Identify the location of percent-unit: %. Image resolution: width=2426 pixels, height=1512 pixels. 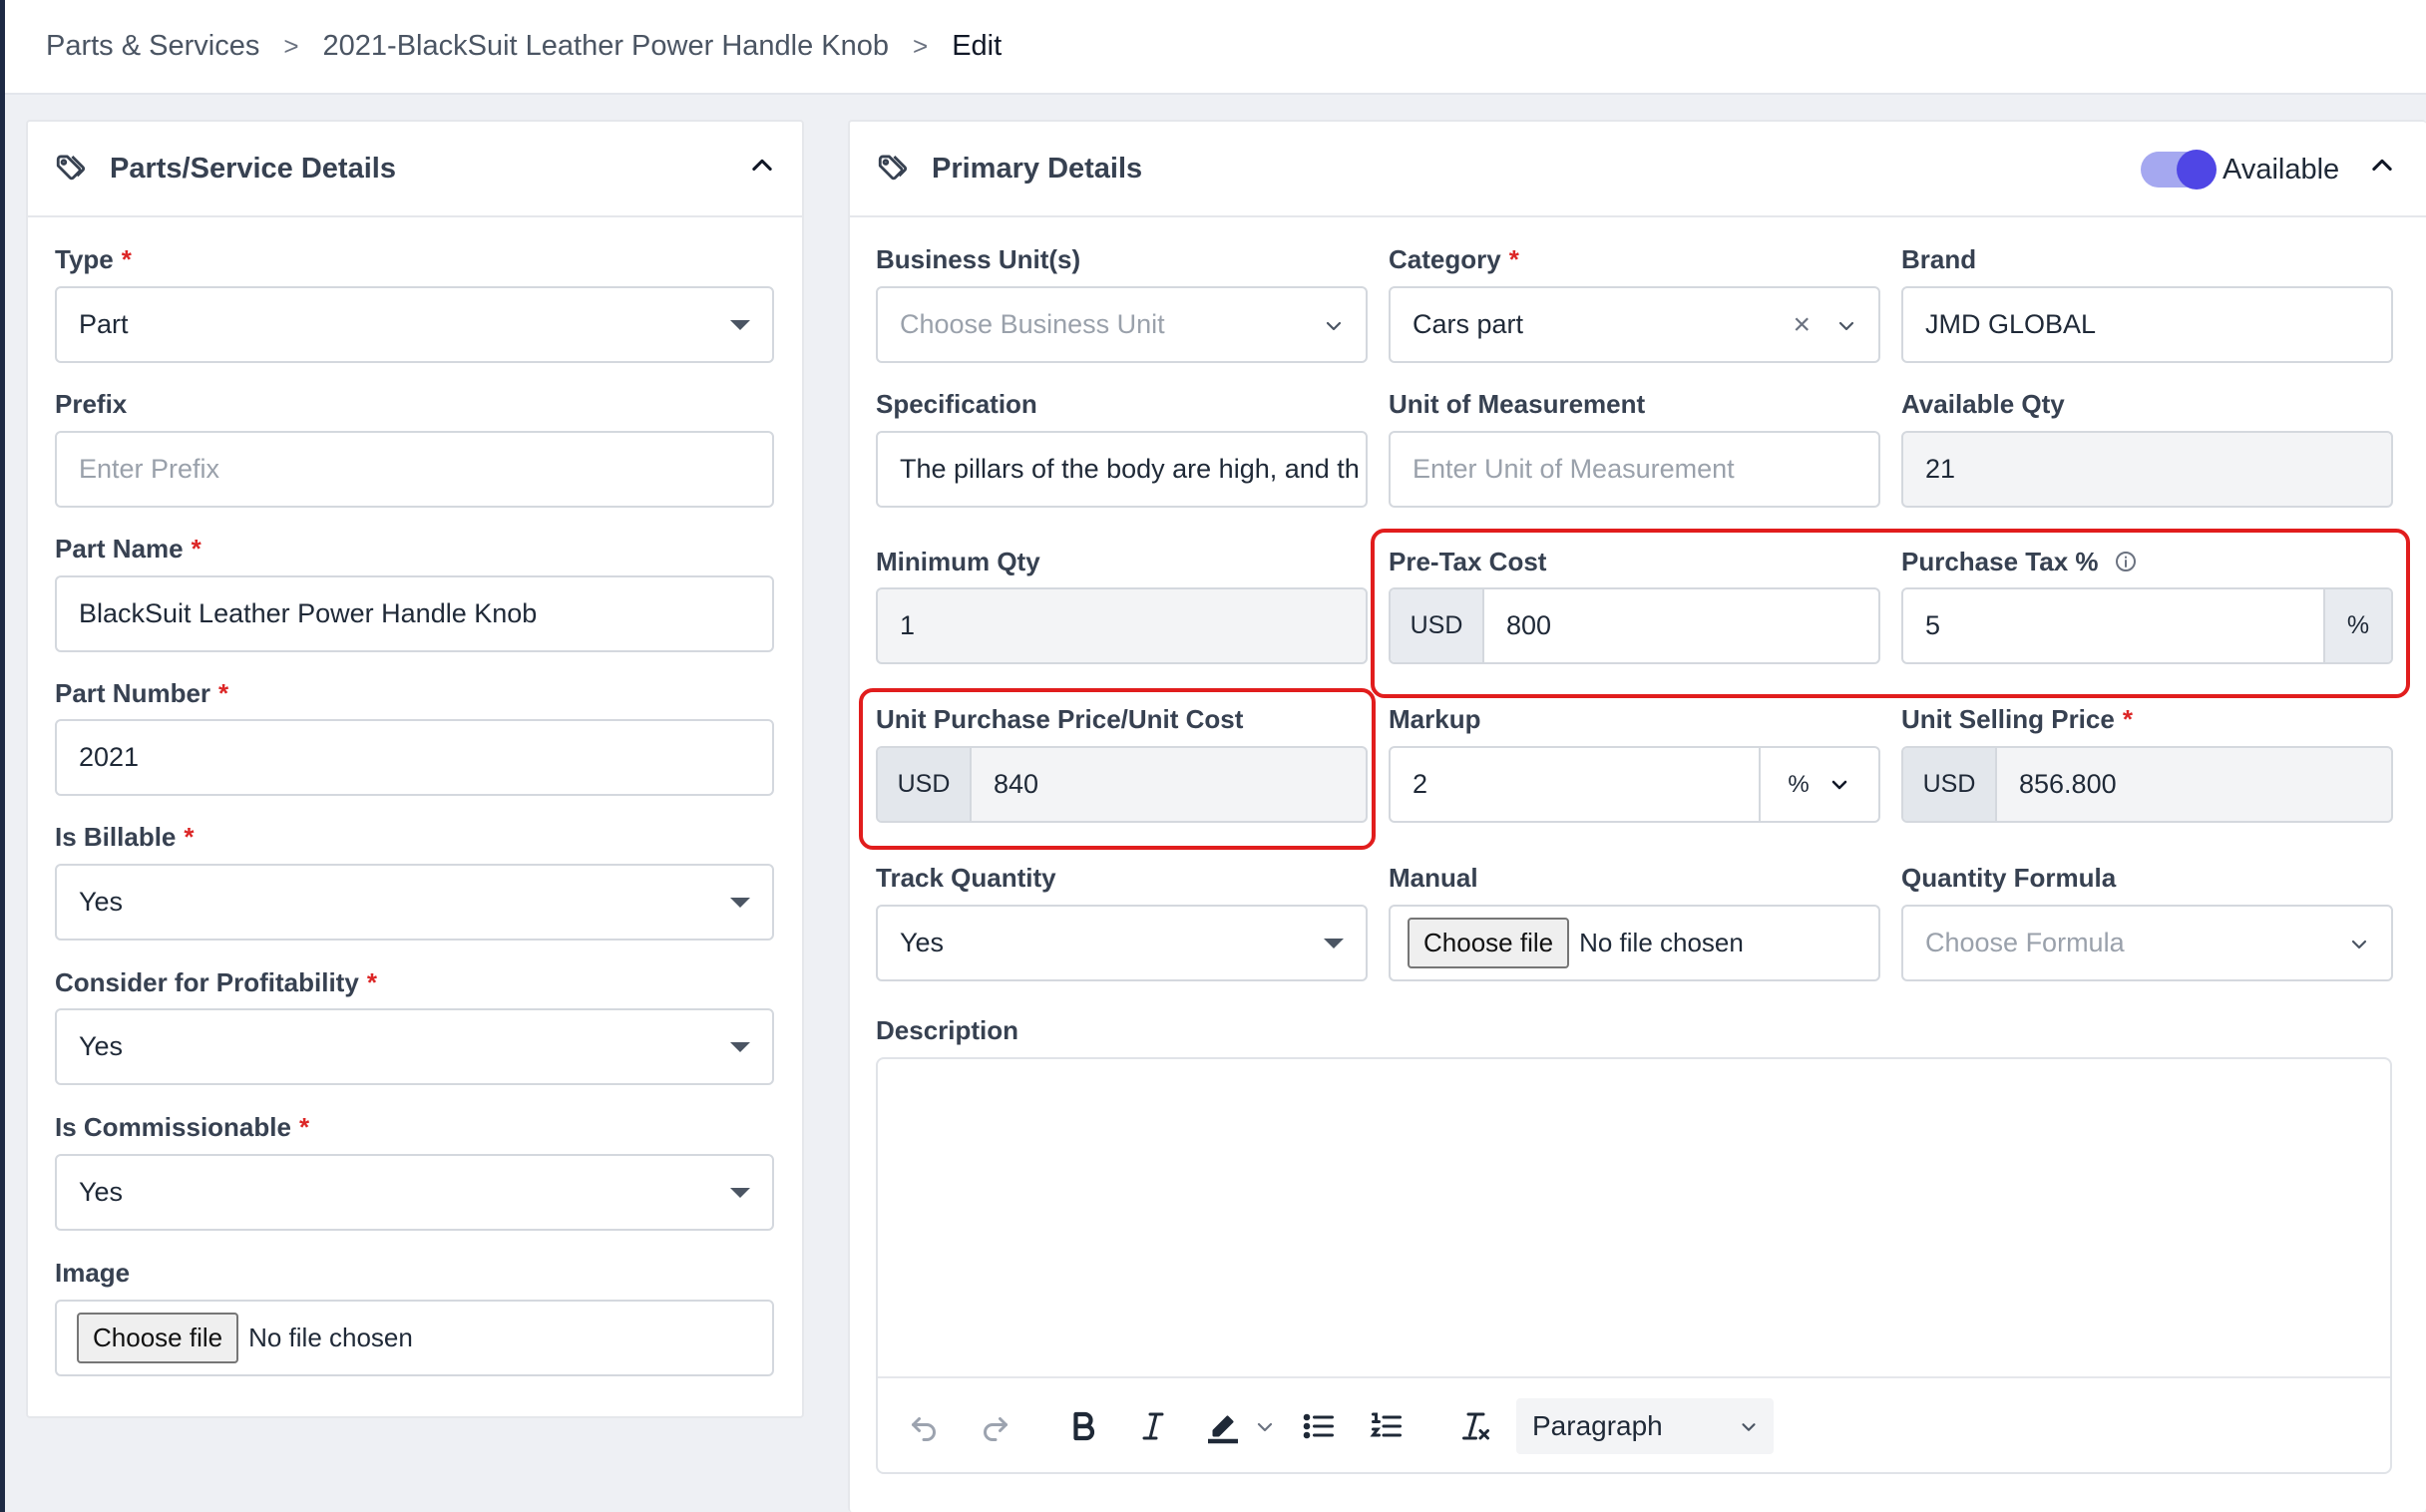
(1799, 784).